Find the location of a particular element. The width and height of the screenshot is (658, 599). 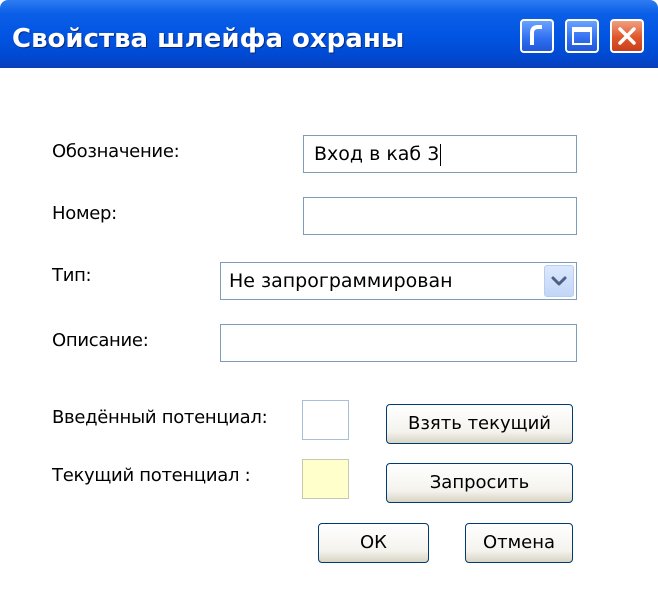

number-label: Номер: is located at coordinates (84, 213).